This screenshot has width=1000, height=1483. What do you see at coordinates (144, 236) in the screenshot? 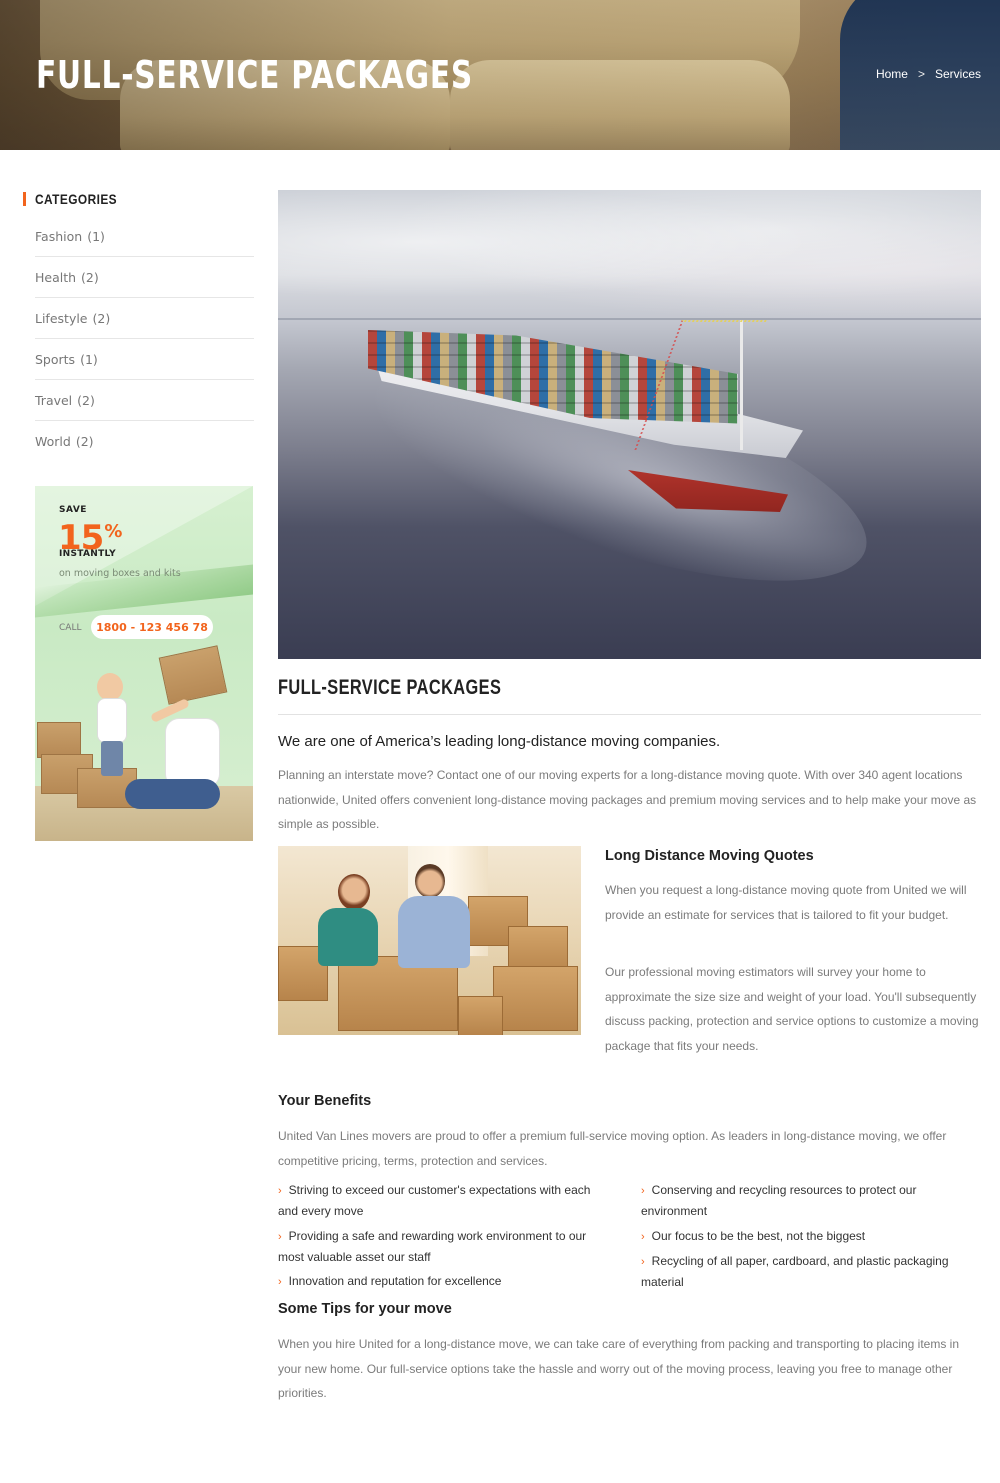
I see `category-item-fashion: Fashion (1)` at bounding box center [144, 236].